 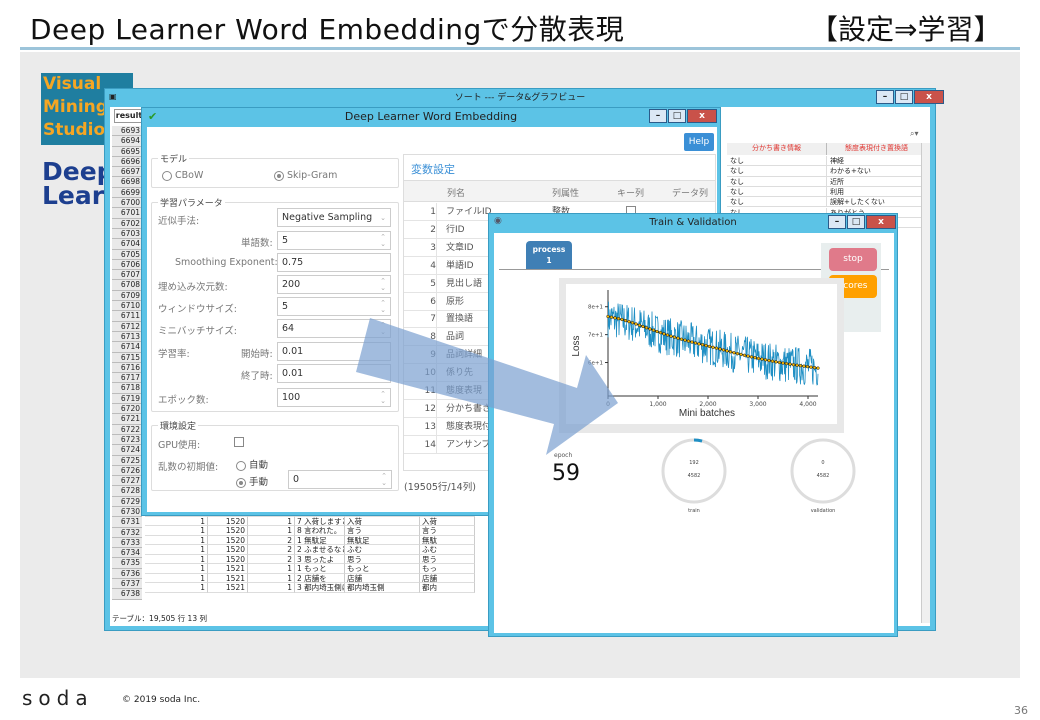 I want to click on tab-result: result, so click(x=129, y=116).